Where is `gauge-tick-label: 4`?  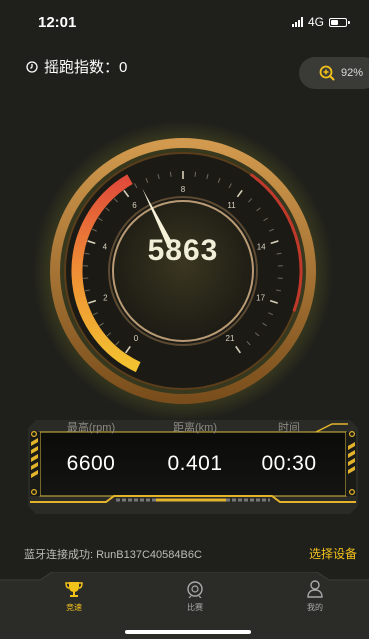
gauge-tick-label: 4 is located at coordinates (105, 246).